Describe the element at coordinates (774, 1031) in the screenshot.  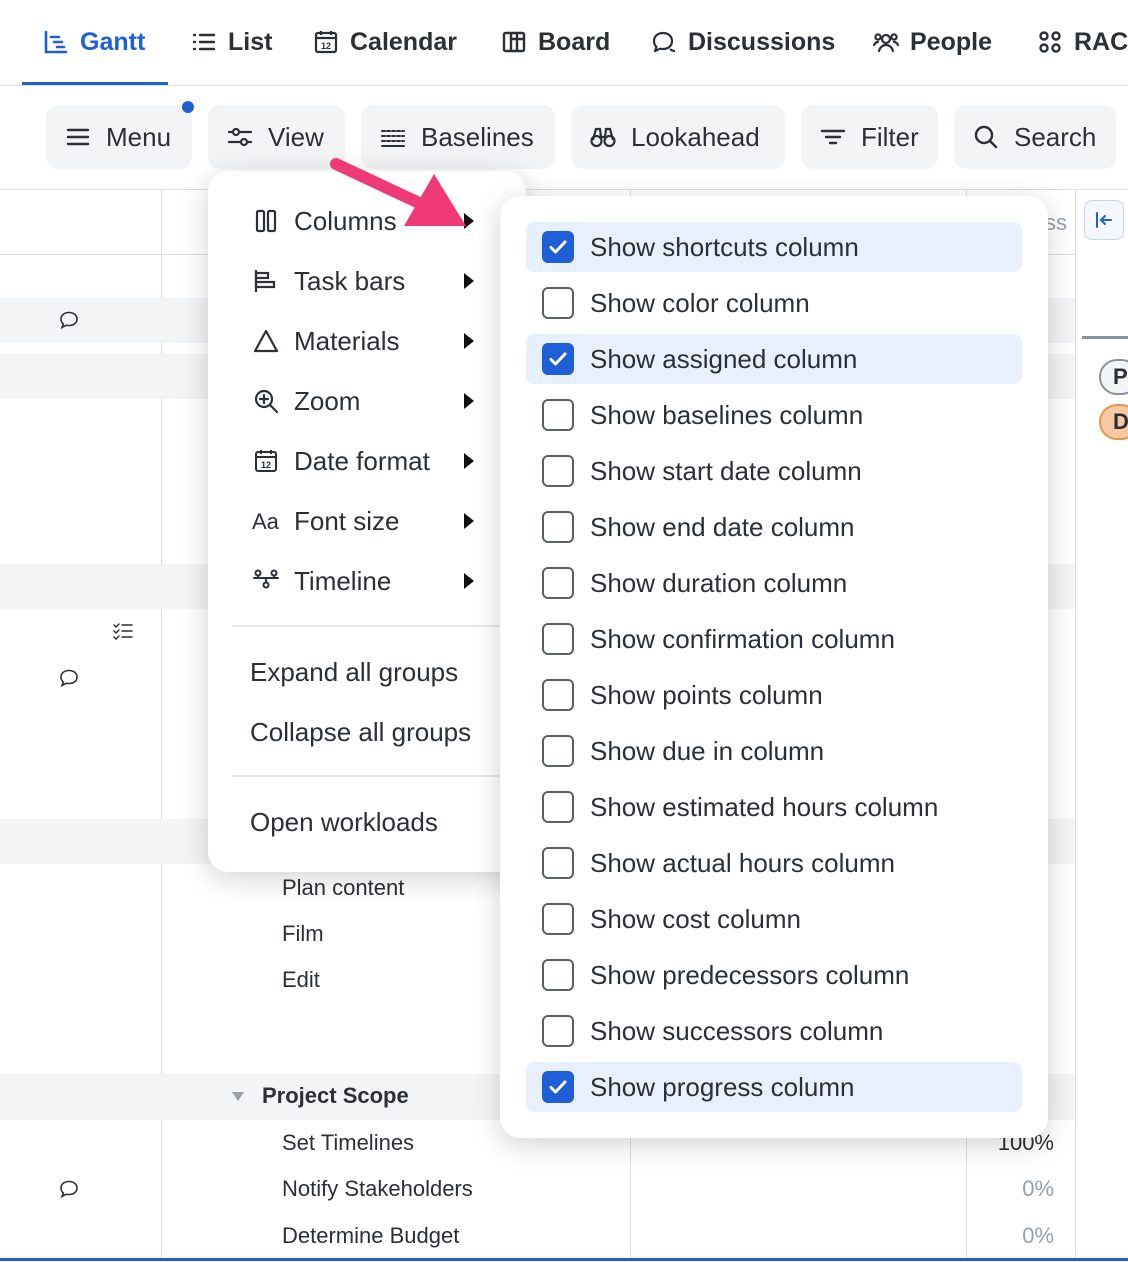
I see `column-option: Show successors column` at that location.